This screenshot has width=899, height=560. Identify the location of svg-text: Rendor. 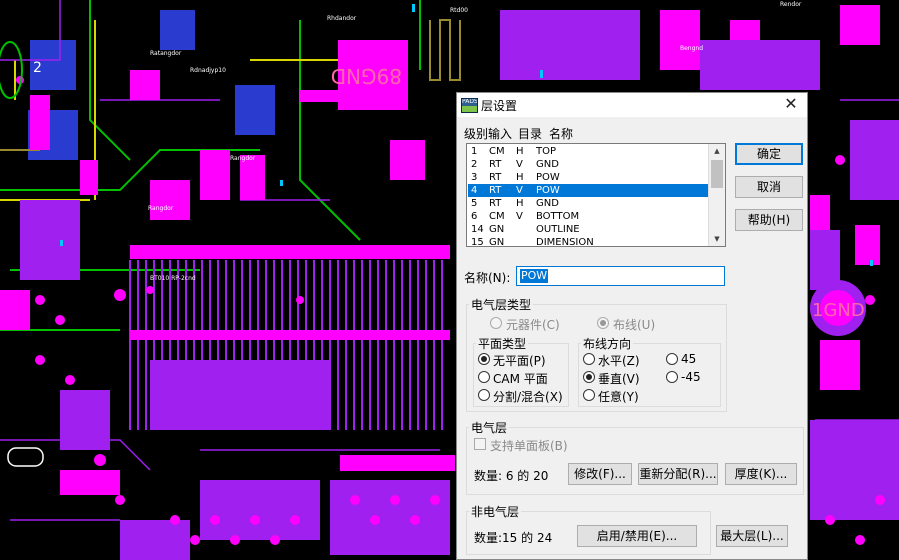
(791, 4).